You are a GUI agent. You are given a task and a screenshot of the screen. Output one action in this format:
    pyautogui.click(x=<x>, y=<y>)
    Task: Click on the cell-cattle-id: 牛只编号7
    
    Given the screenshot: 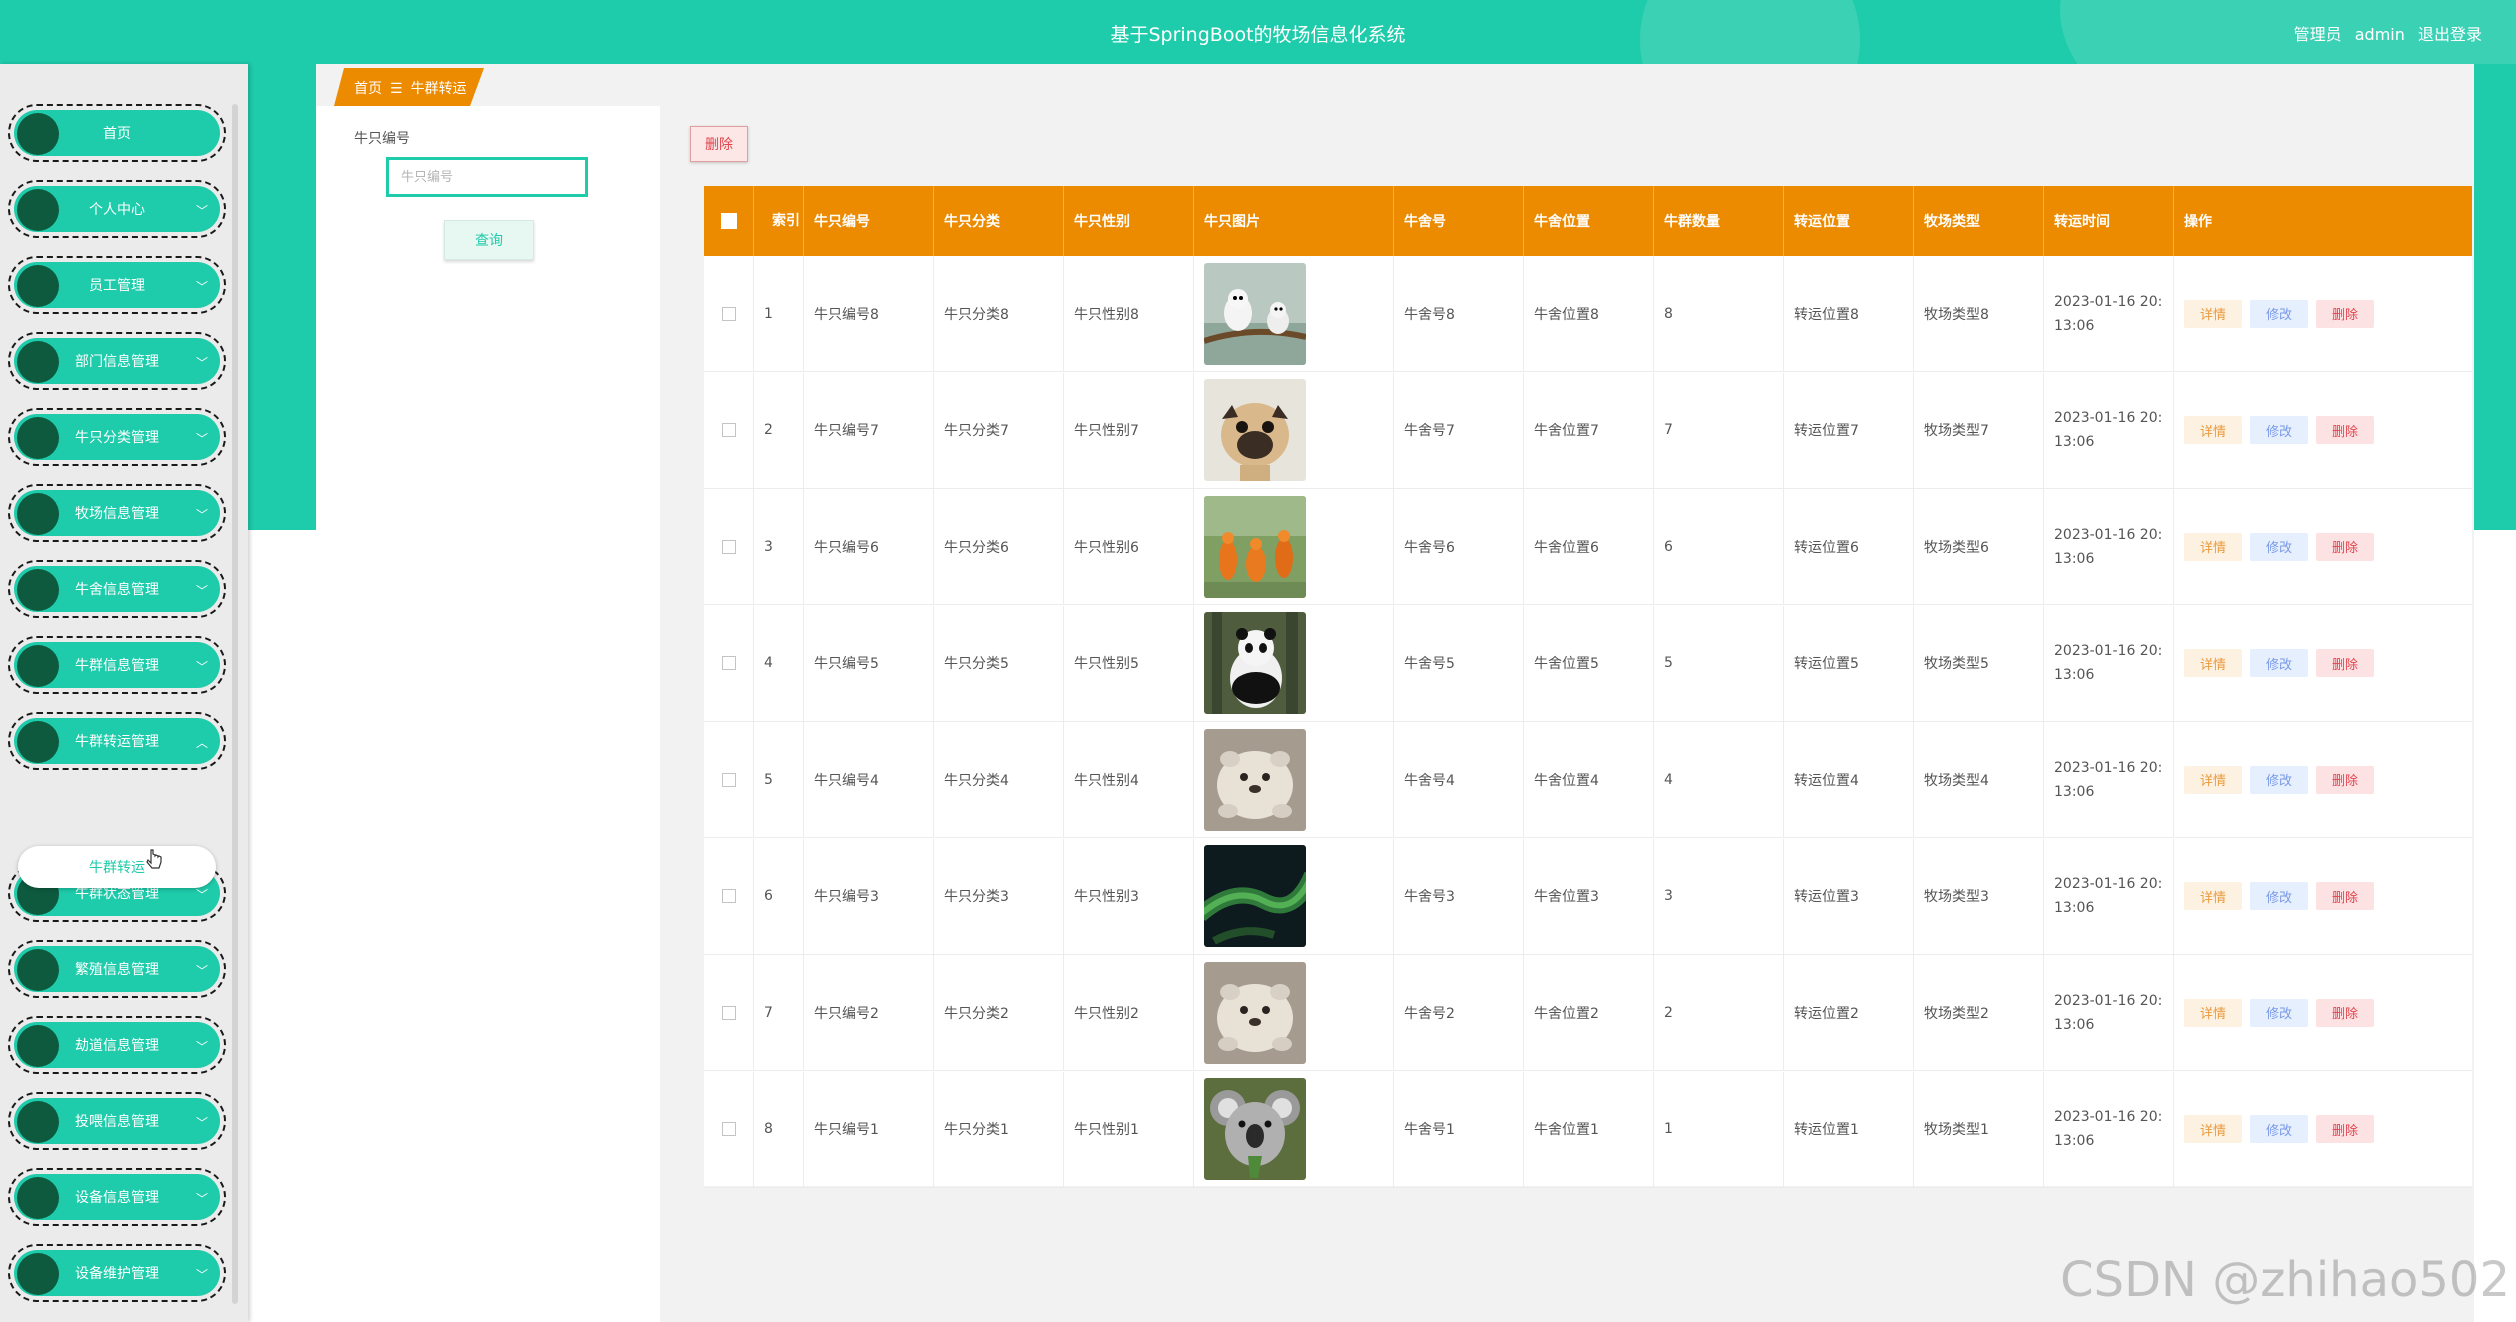 What is the action you would take?
    pyautogui.click(x=869, y=430)
    